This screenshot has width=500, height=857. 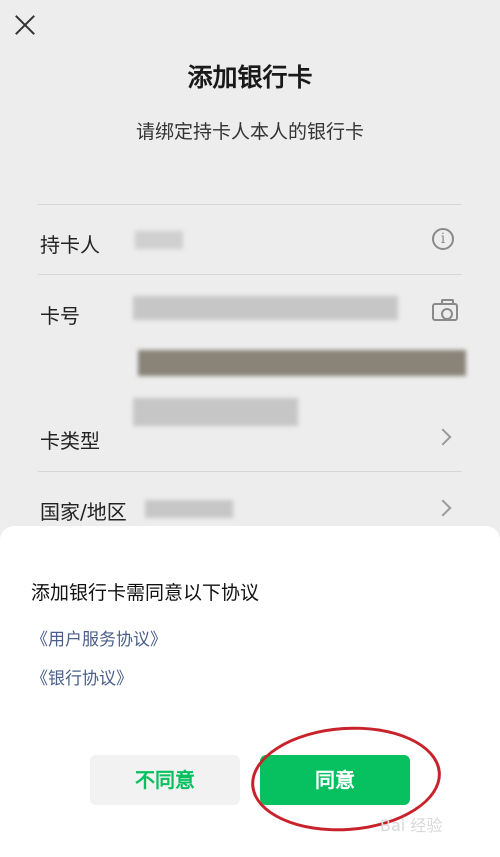 What do you see at coordinates (443, 239) in the screenshot?
I see `info-icon: i` at bounding box center [443, 239].